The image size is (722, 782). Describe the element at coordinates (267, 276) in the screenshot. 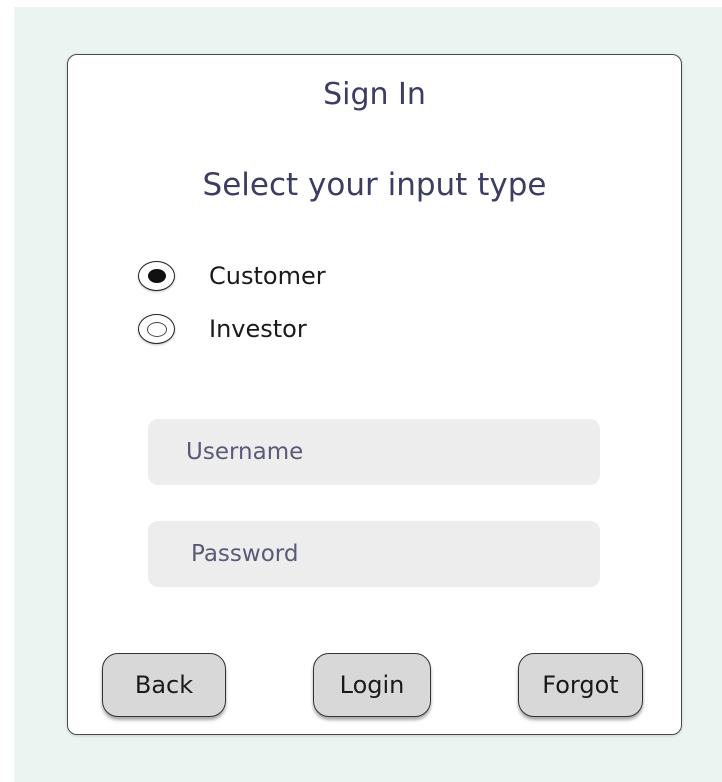

I see `radio-label-customer: Customer` at that location.